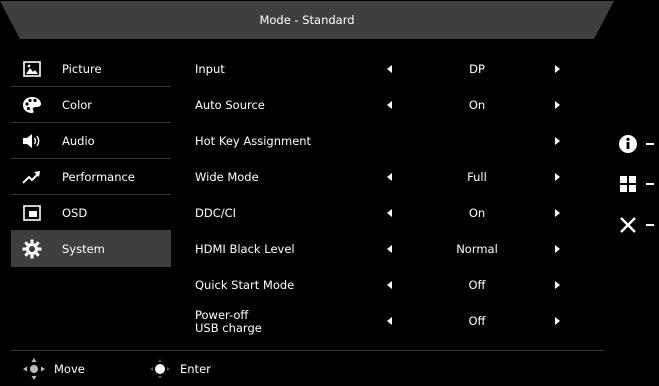 The width and height of the screenshot is (659, 386). I want to click on setting-value: Full, so click(477, 177).